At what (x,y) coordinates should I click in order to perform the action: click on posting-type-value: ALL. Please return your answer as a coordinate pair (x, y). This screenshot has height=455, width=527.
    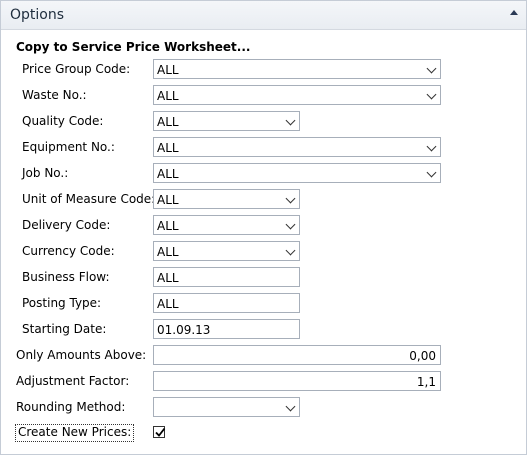
    Looking at the image, I should click on (168, 304).